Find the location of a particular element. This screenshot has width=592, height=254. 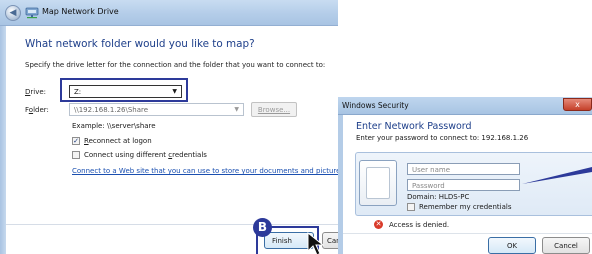

reconnect-option: ✓ Reconnect at logon is located at coordinates (112, 141).